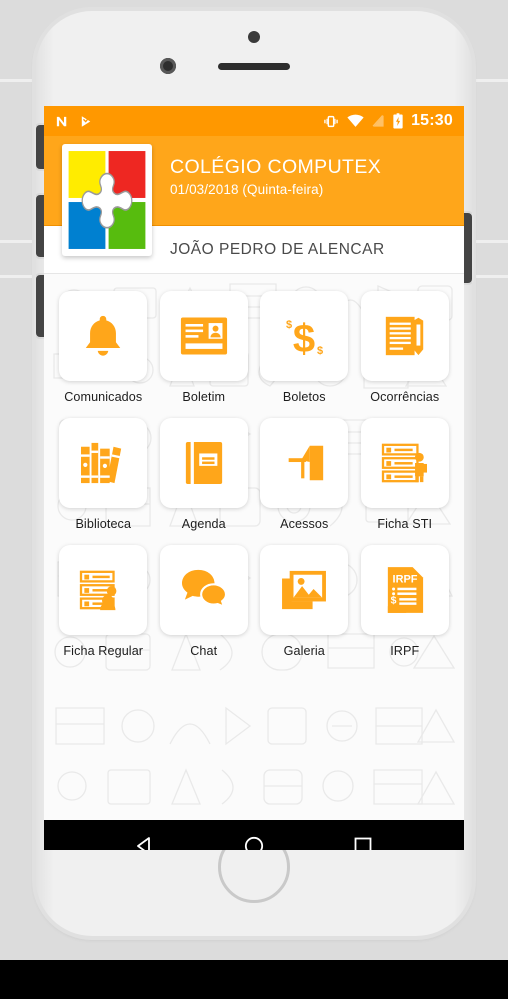 The image size is (508, 999). Describe the element at coordinates (254, 66) in the screenshot. I see `earpiece-speaker` at that location.